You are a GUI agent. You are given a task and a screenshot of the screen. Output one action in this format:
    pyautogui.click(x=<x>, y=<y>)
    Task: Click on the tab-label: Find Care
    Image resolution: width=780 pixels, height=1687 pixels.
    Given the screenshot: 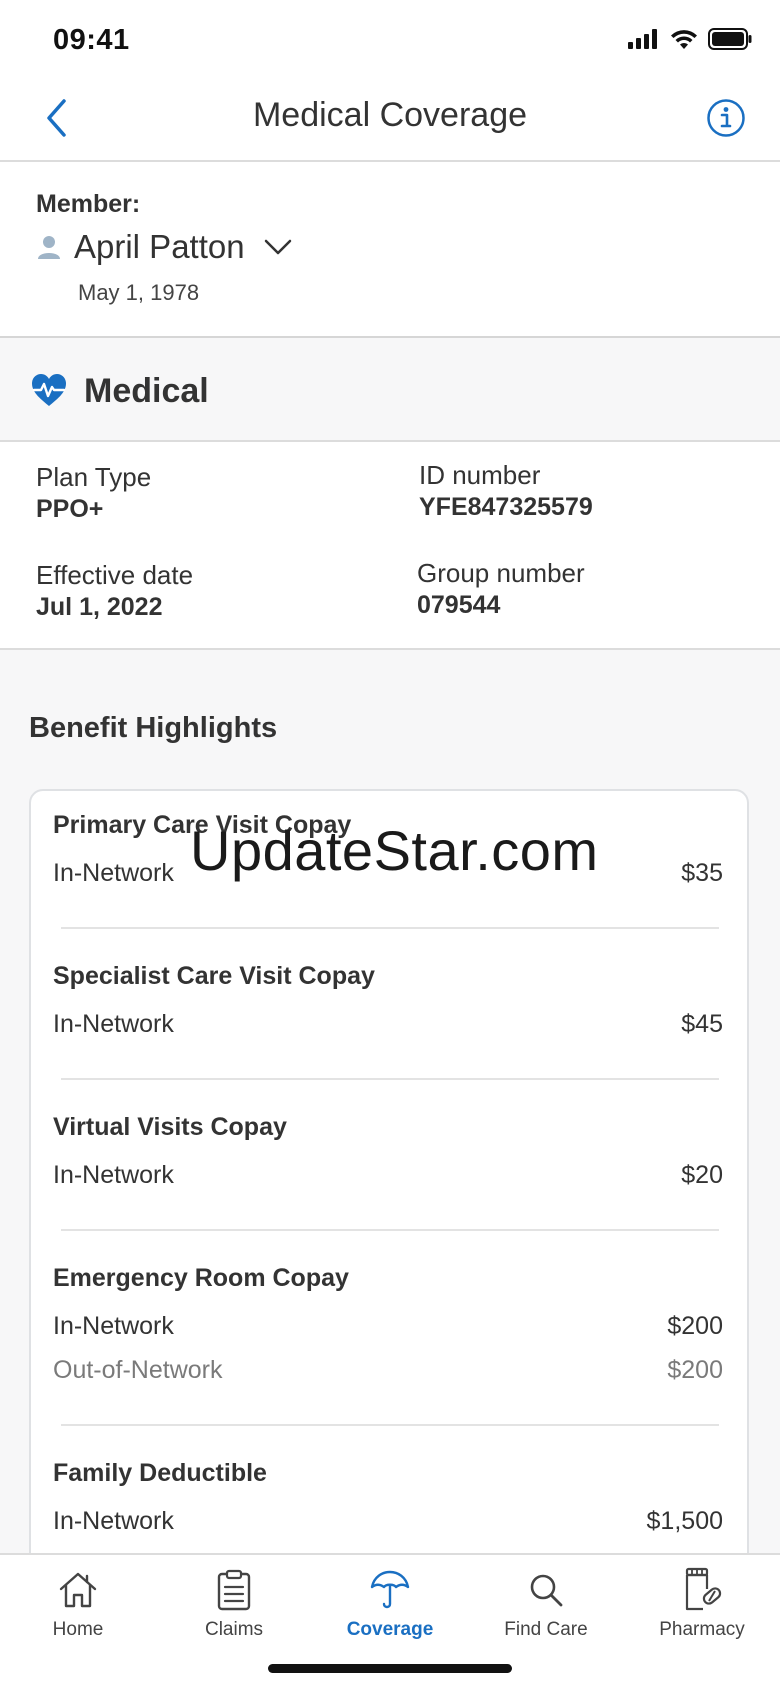 What is the action you would take?
    pyautogui.click(x=546, y=1629)
    